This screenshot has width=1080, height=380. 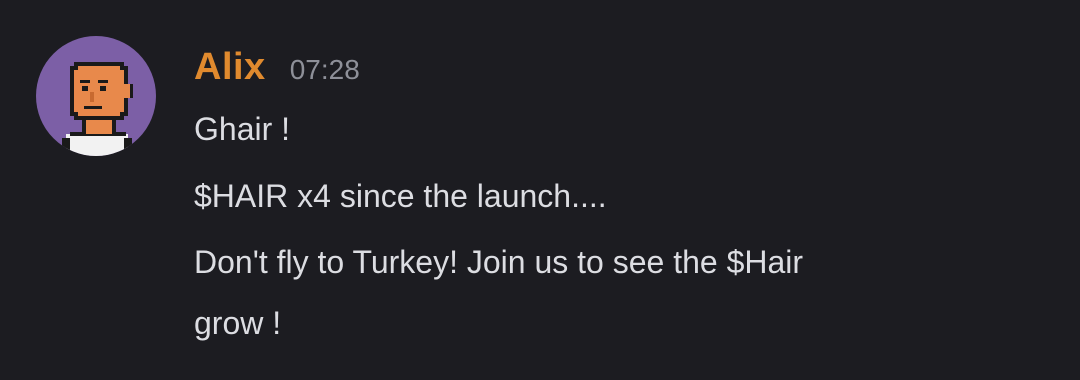 What do you see at coordinates (242, 129) in the screenshot?
I see `message-text-line: Ghair !` at bounding box center [242, 129].